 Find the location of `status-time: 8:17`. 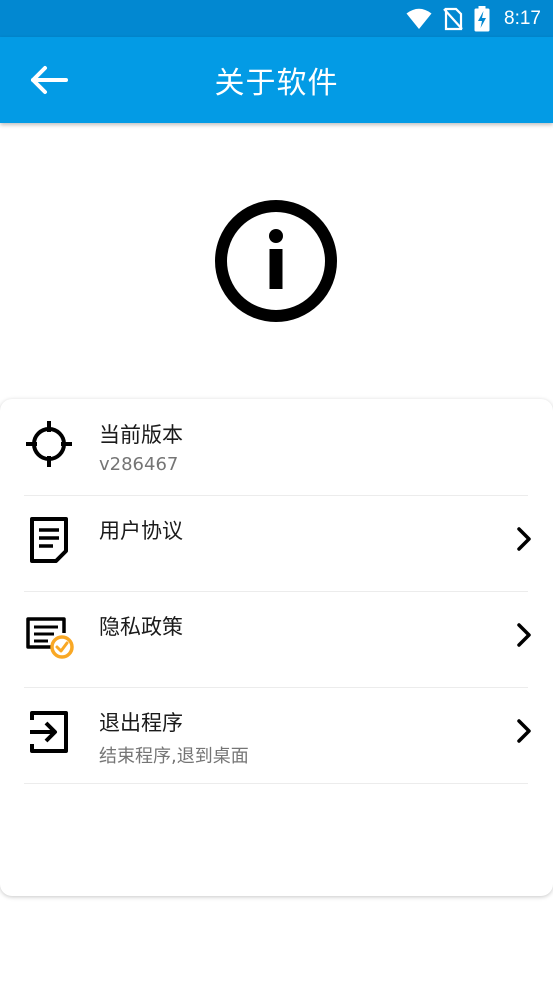

status-time: 8:17 is located at coordinates (522, 18).